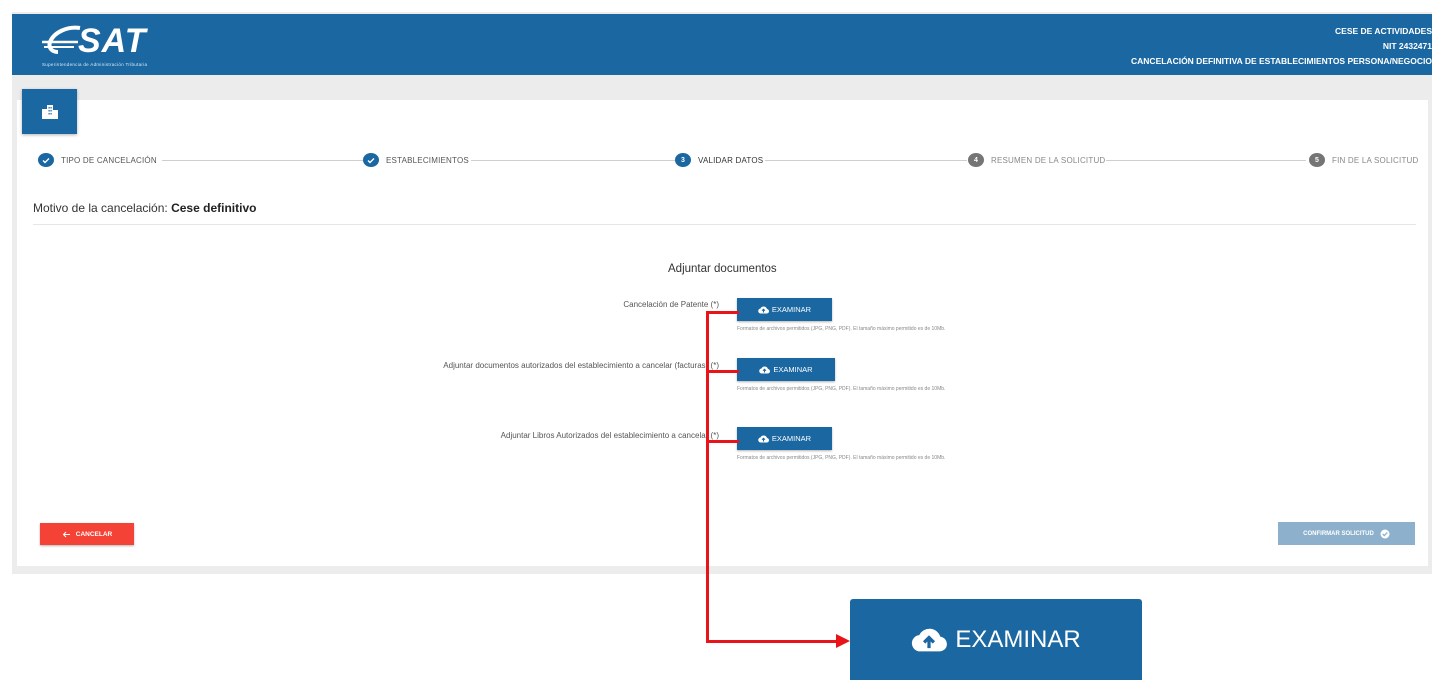 Image resolution: width=1432 pixels, height=680 pixels. I want to click on annotation-arrowhead-icon, so click(843, 641).